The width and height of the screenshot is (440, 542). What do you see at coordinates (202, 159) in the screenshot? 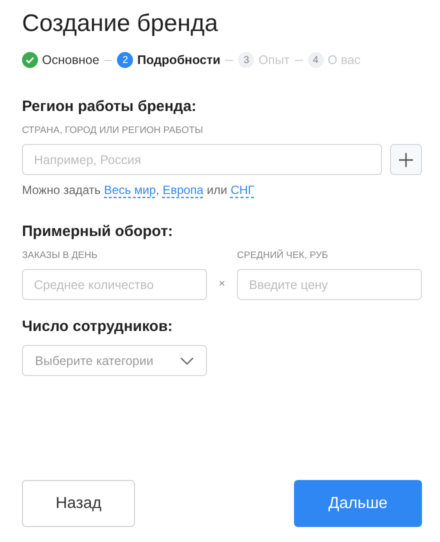
I see `region-field: Например, Россия` at bounding box center [202, 159].